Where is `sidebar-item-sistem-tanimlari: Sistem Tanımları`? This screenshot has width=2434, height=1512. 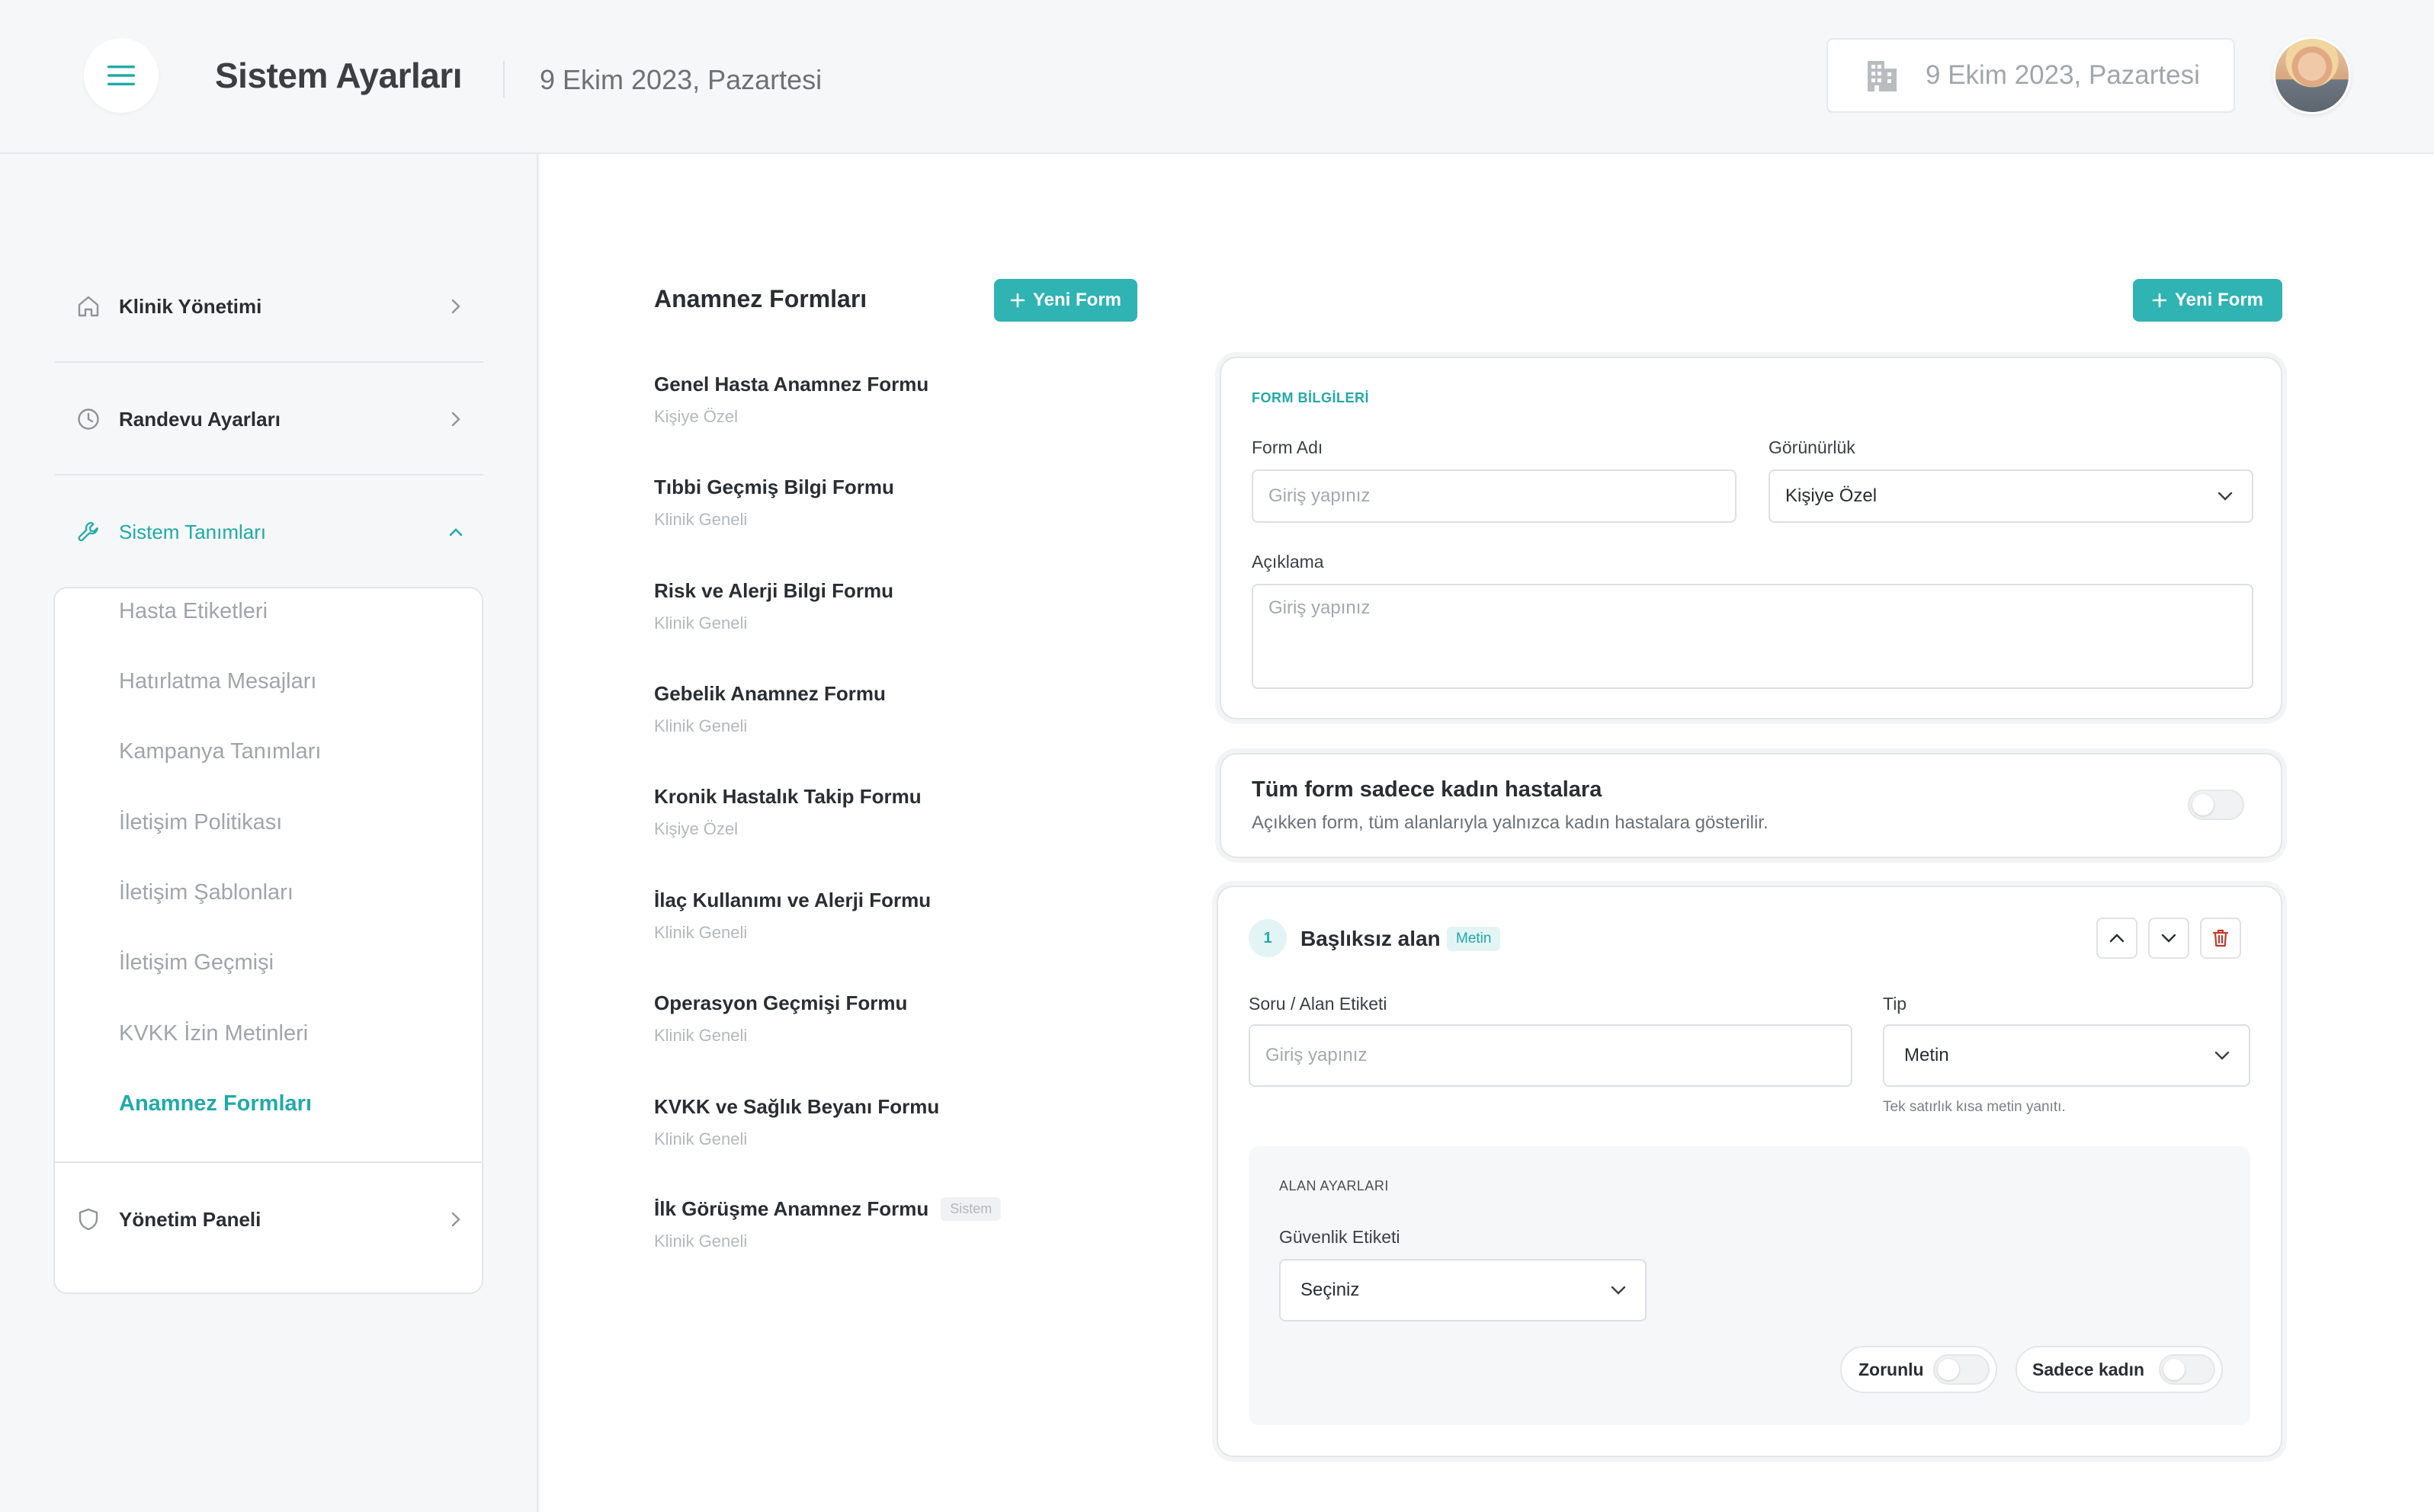 sidebar-item-sistem-tanimlari: Sistem Tanımları is located at coordinates (270, 532).